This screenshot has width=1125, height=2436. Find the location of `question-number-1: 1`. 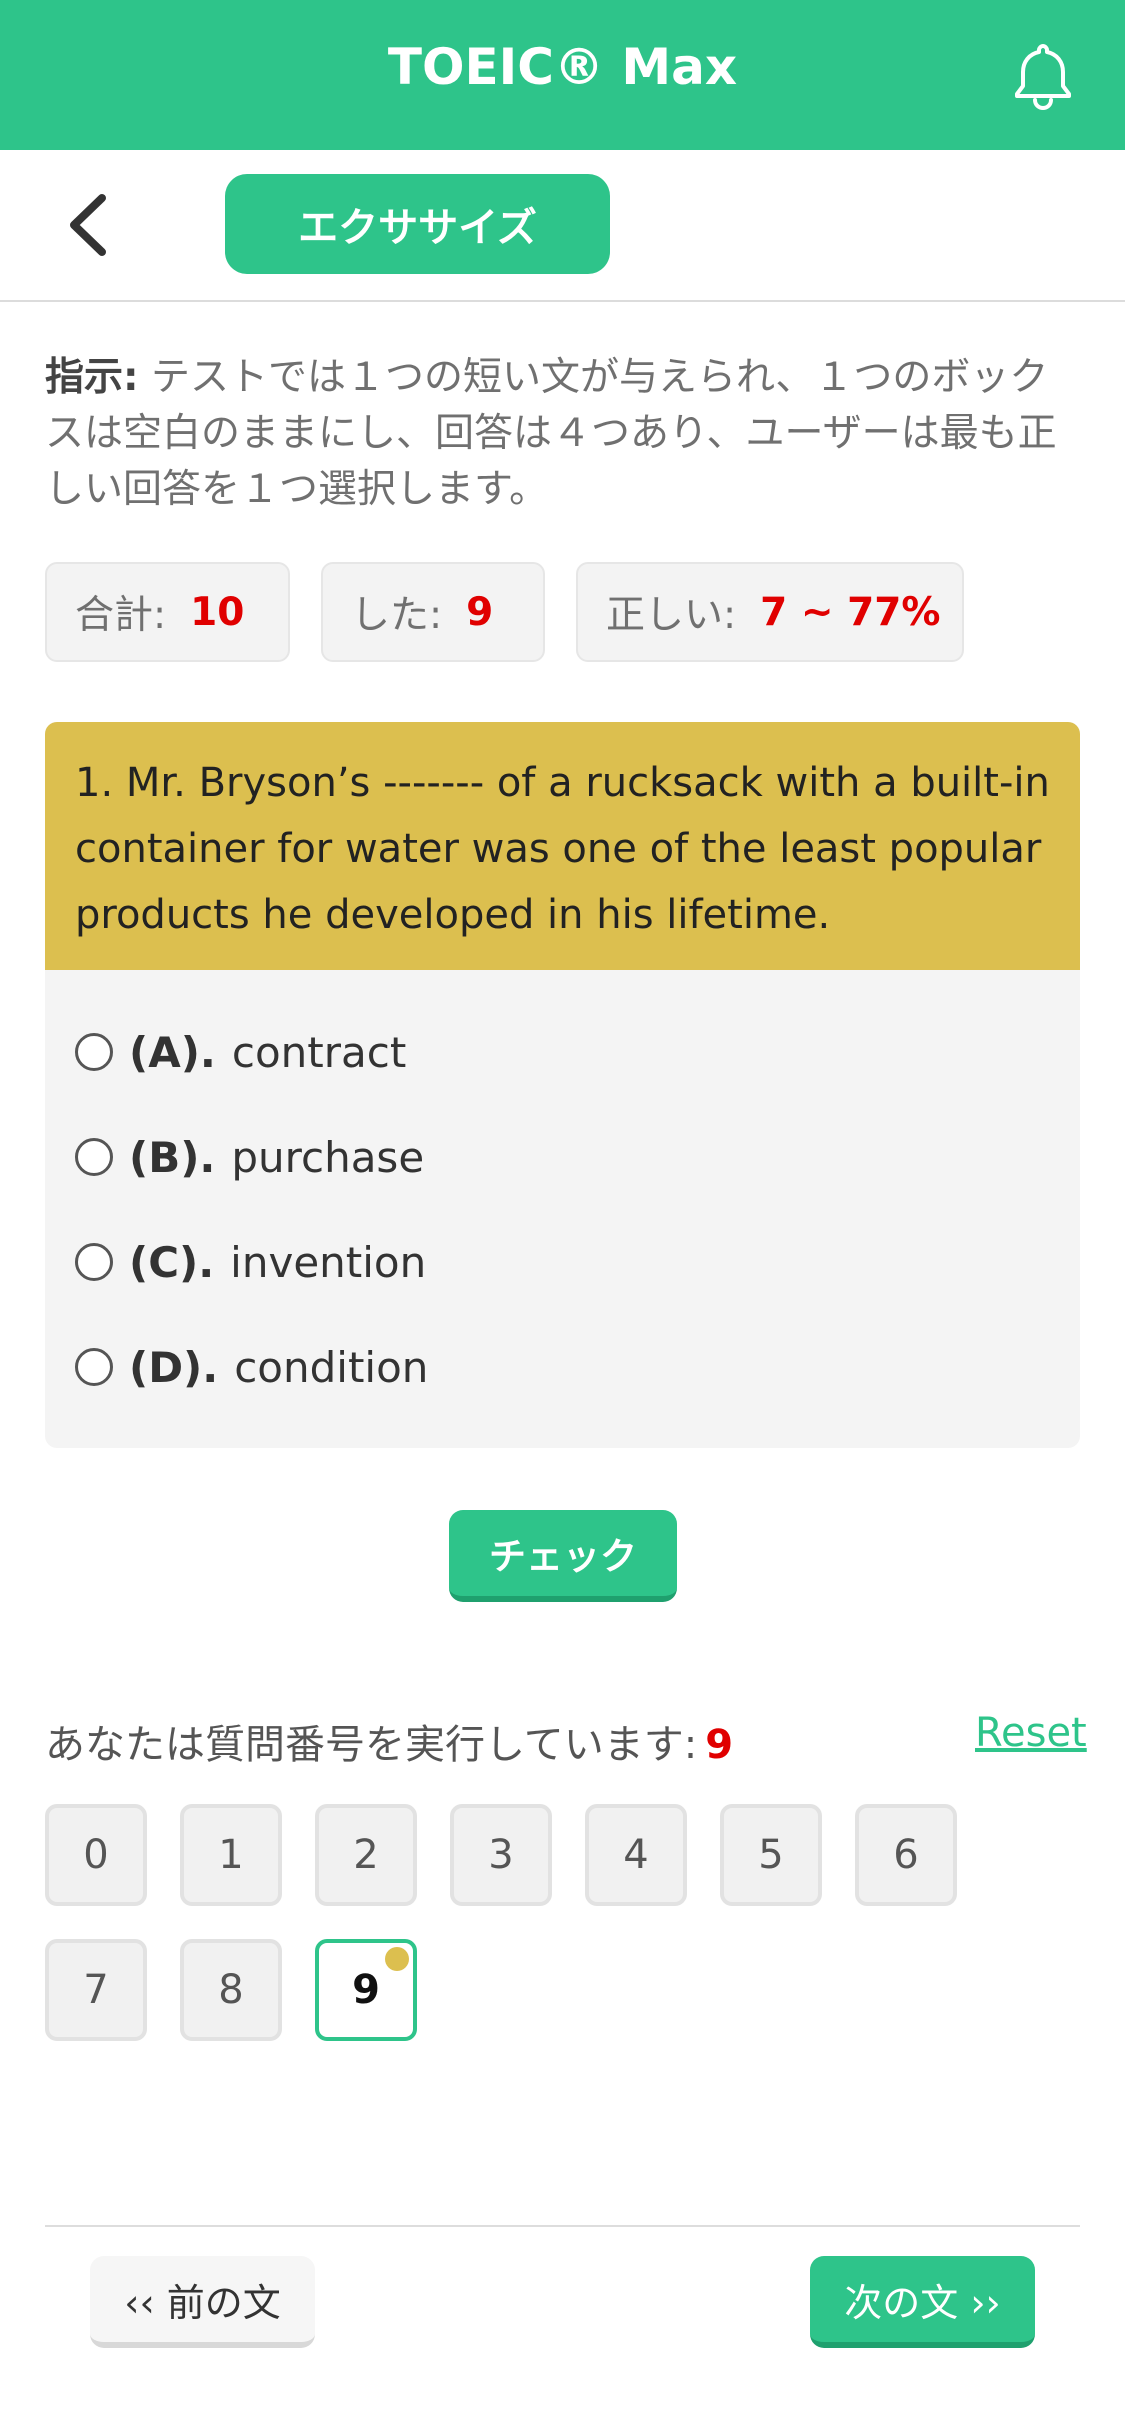

question-number-1: 1 is located at coordinates (231, 1855).